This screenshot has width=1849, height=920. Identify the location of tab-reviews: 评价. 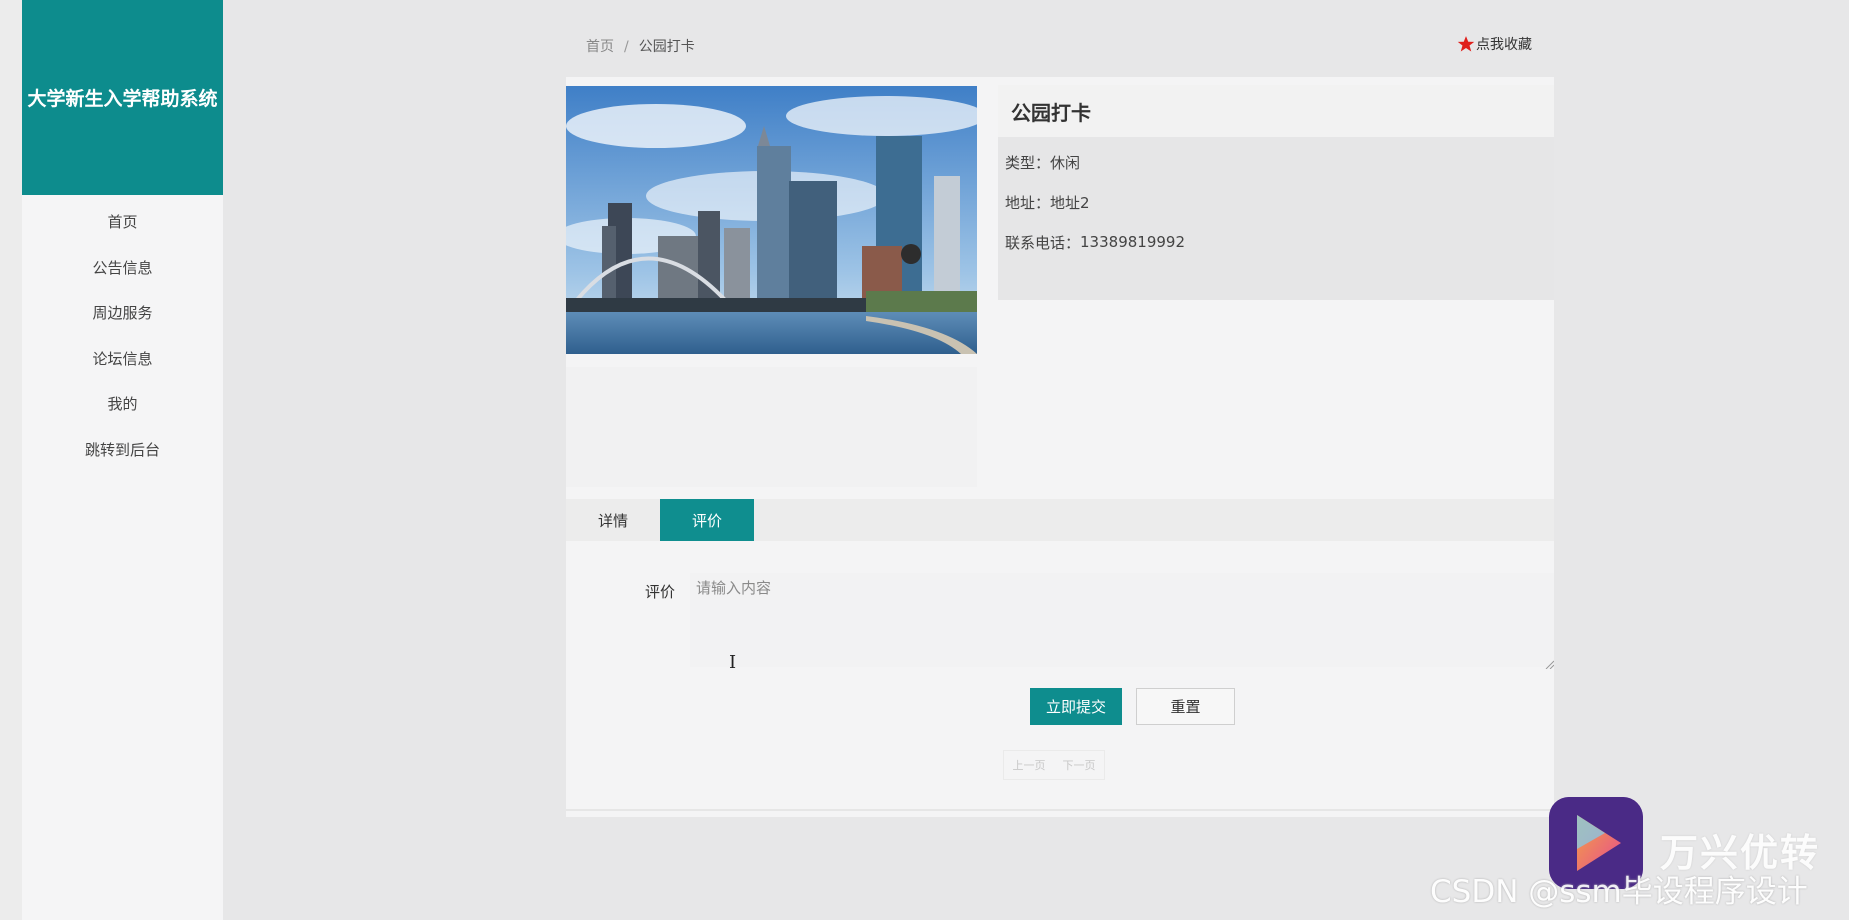
(707, 520).